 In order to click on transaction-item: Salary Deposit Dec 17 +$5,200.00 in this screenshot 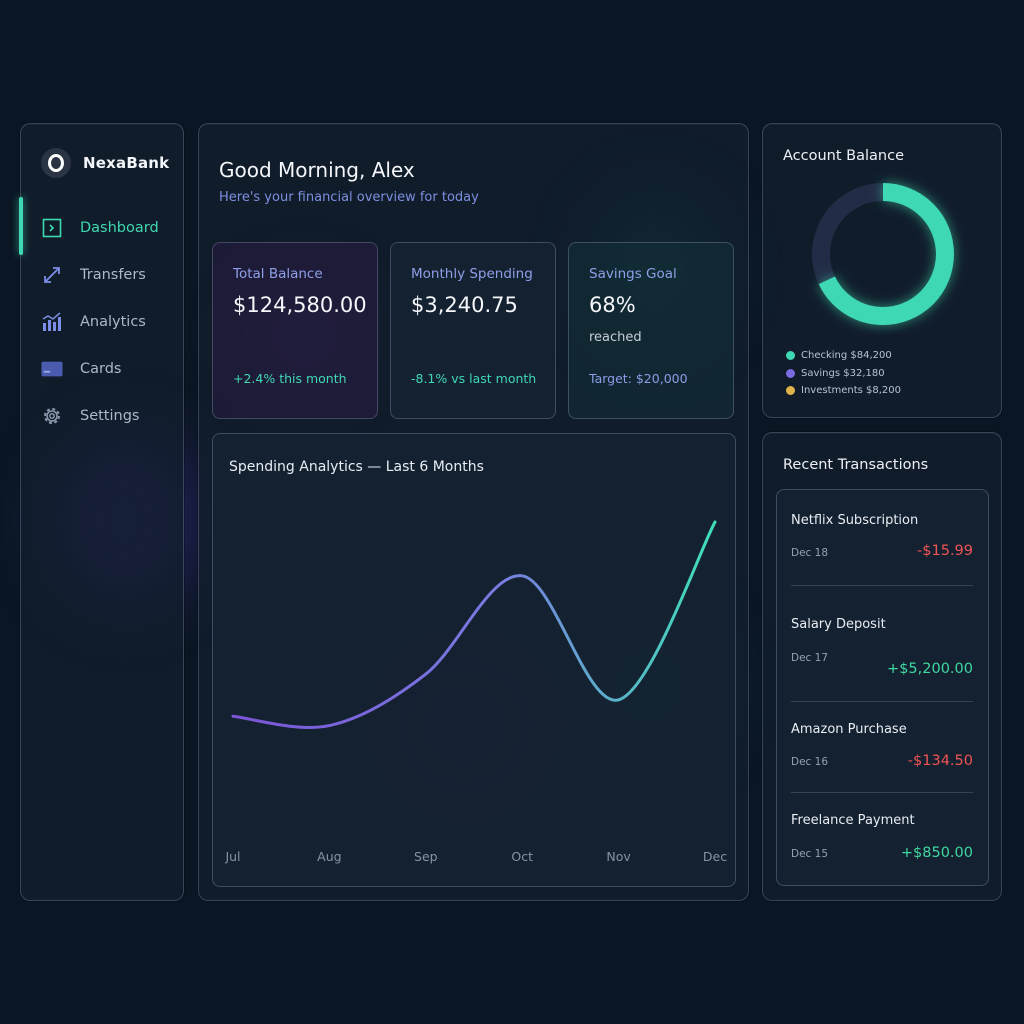, I will do `click(882, 652)`.